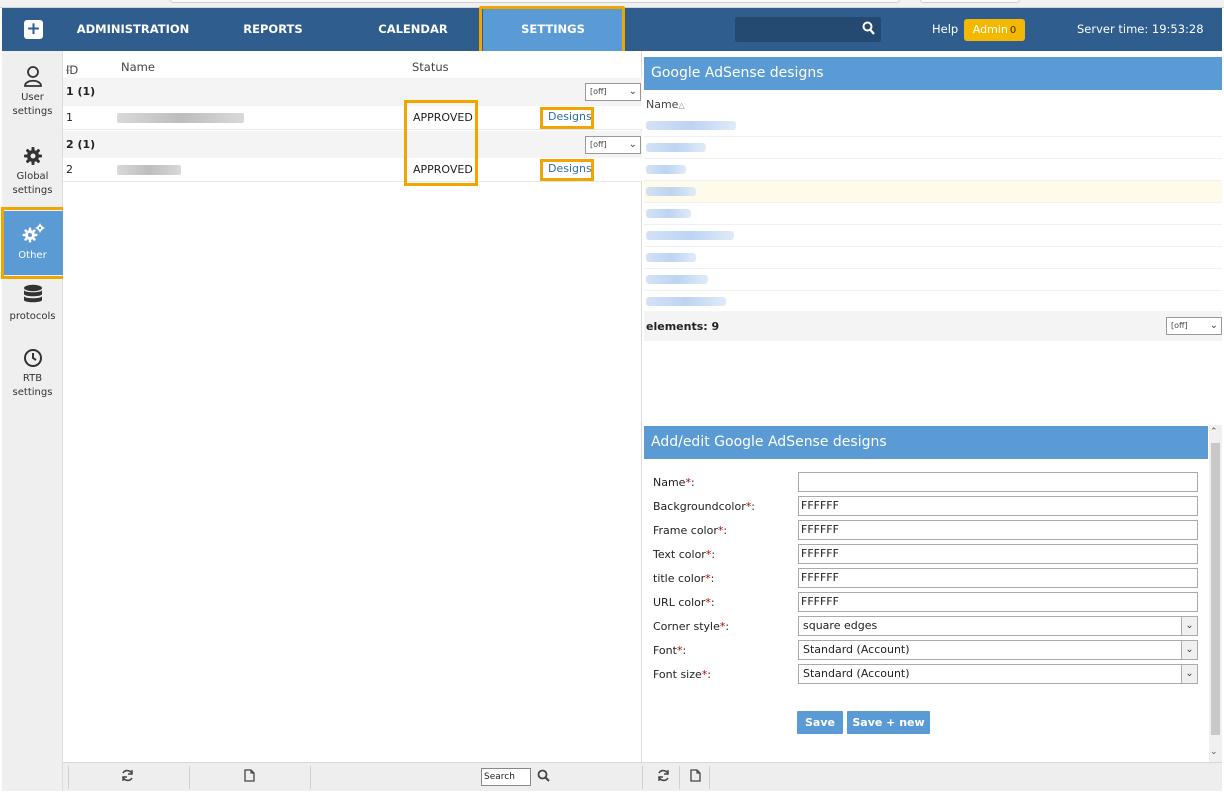 The height and width of the screenshot is (796, 1224). I want to click on form-row-font-size: Font size*: Standard (Account) ⌄, so click(928, 674).